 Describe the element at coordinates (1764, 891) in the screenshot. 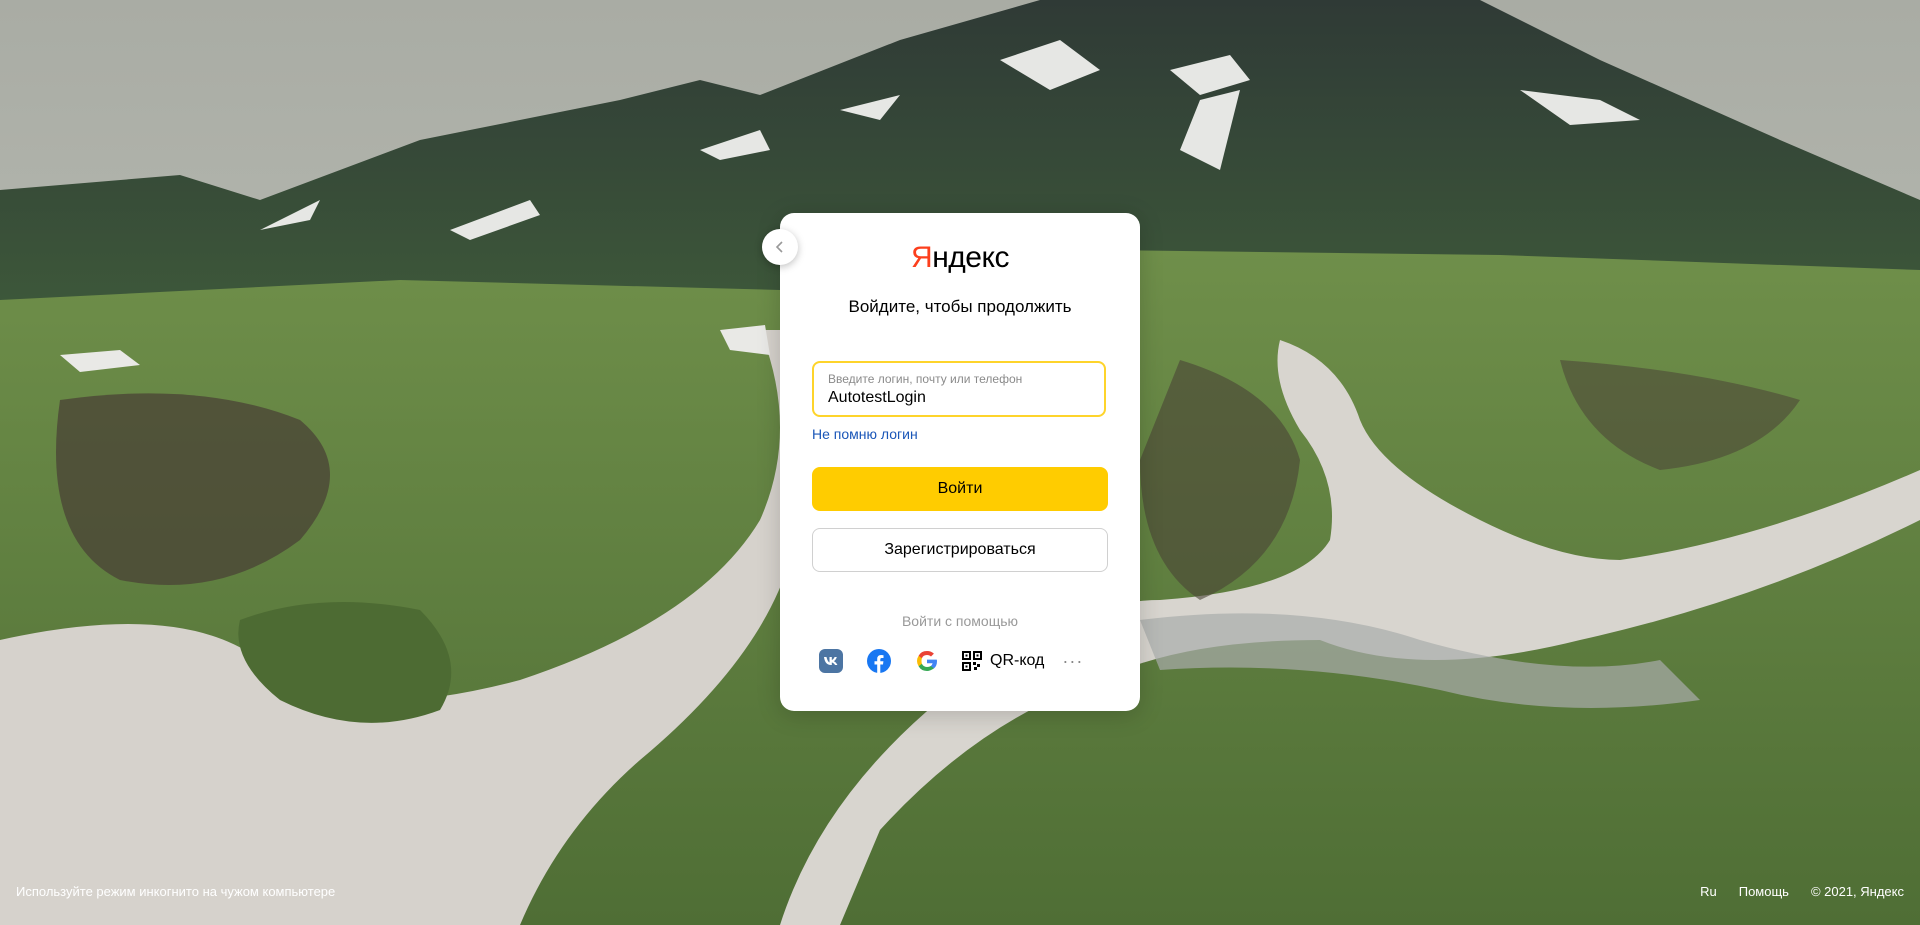

I see `help-link: Помощь` at that location.